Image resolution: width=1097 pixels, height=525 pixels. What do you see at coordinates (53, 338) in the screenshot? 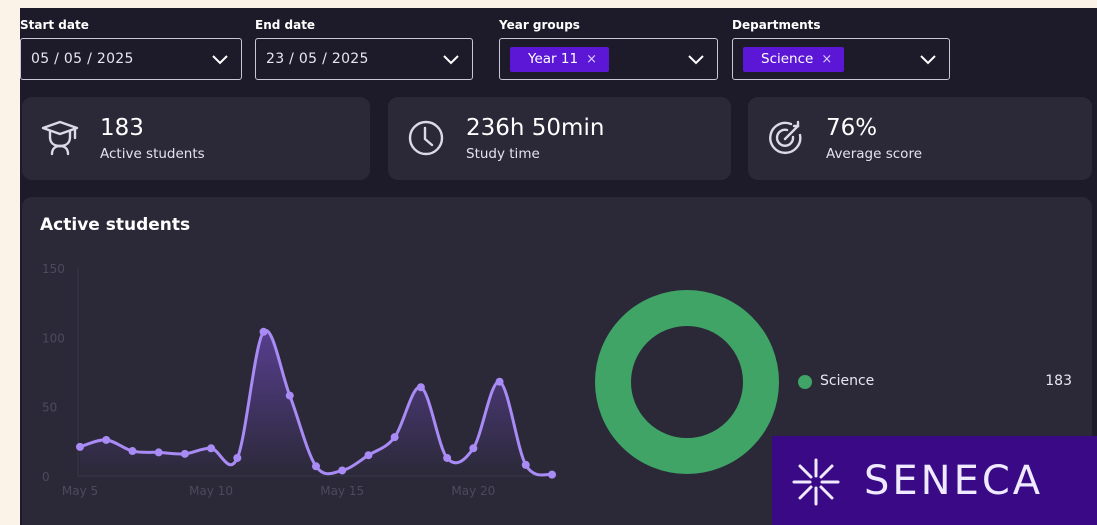
I see `y-tick-label: 100` at bounding box center [53, 338].